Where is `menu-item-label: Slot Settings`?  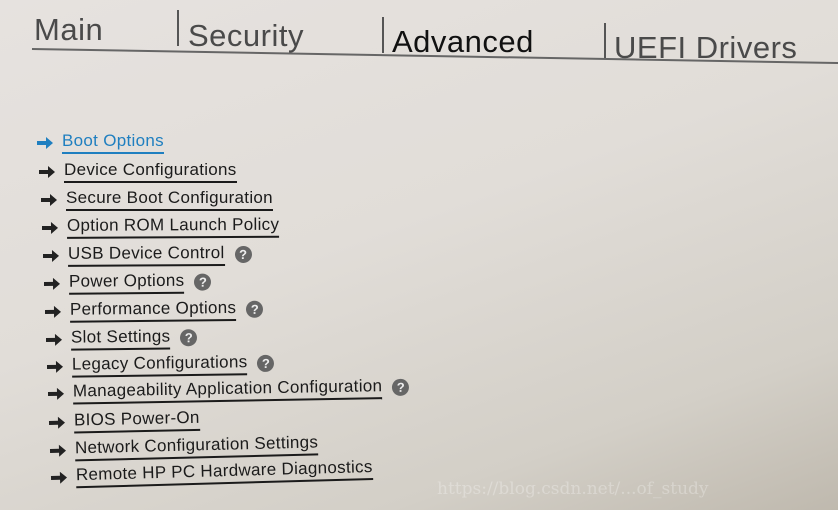
menu-item-label: Slot Settings is located at coordinates (120, 338).